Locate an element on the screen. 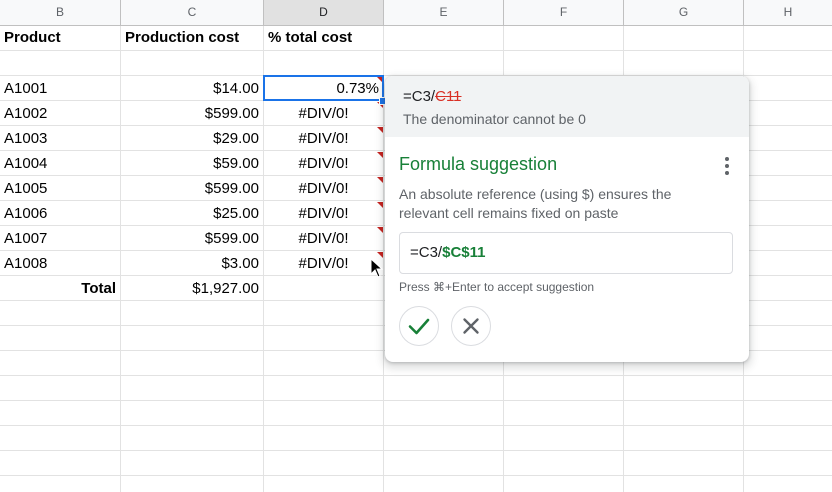  cost-cell: $3.00 is located at coordinates (192, 264).